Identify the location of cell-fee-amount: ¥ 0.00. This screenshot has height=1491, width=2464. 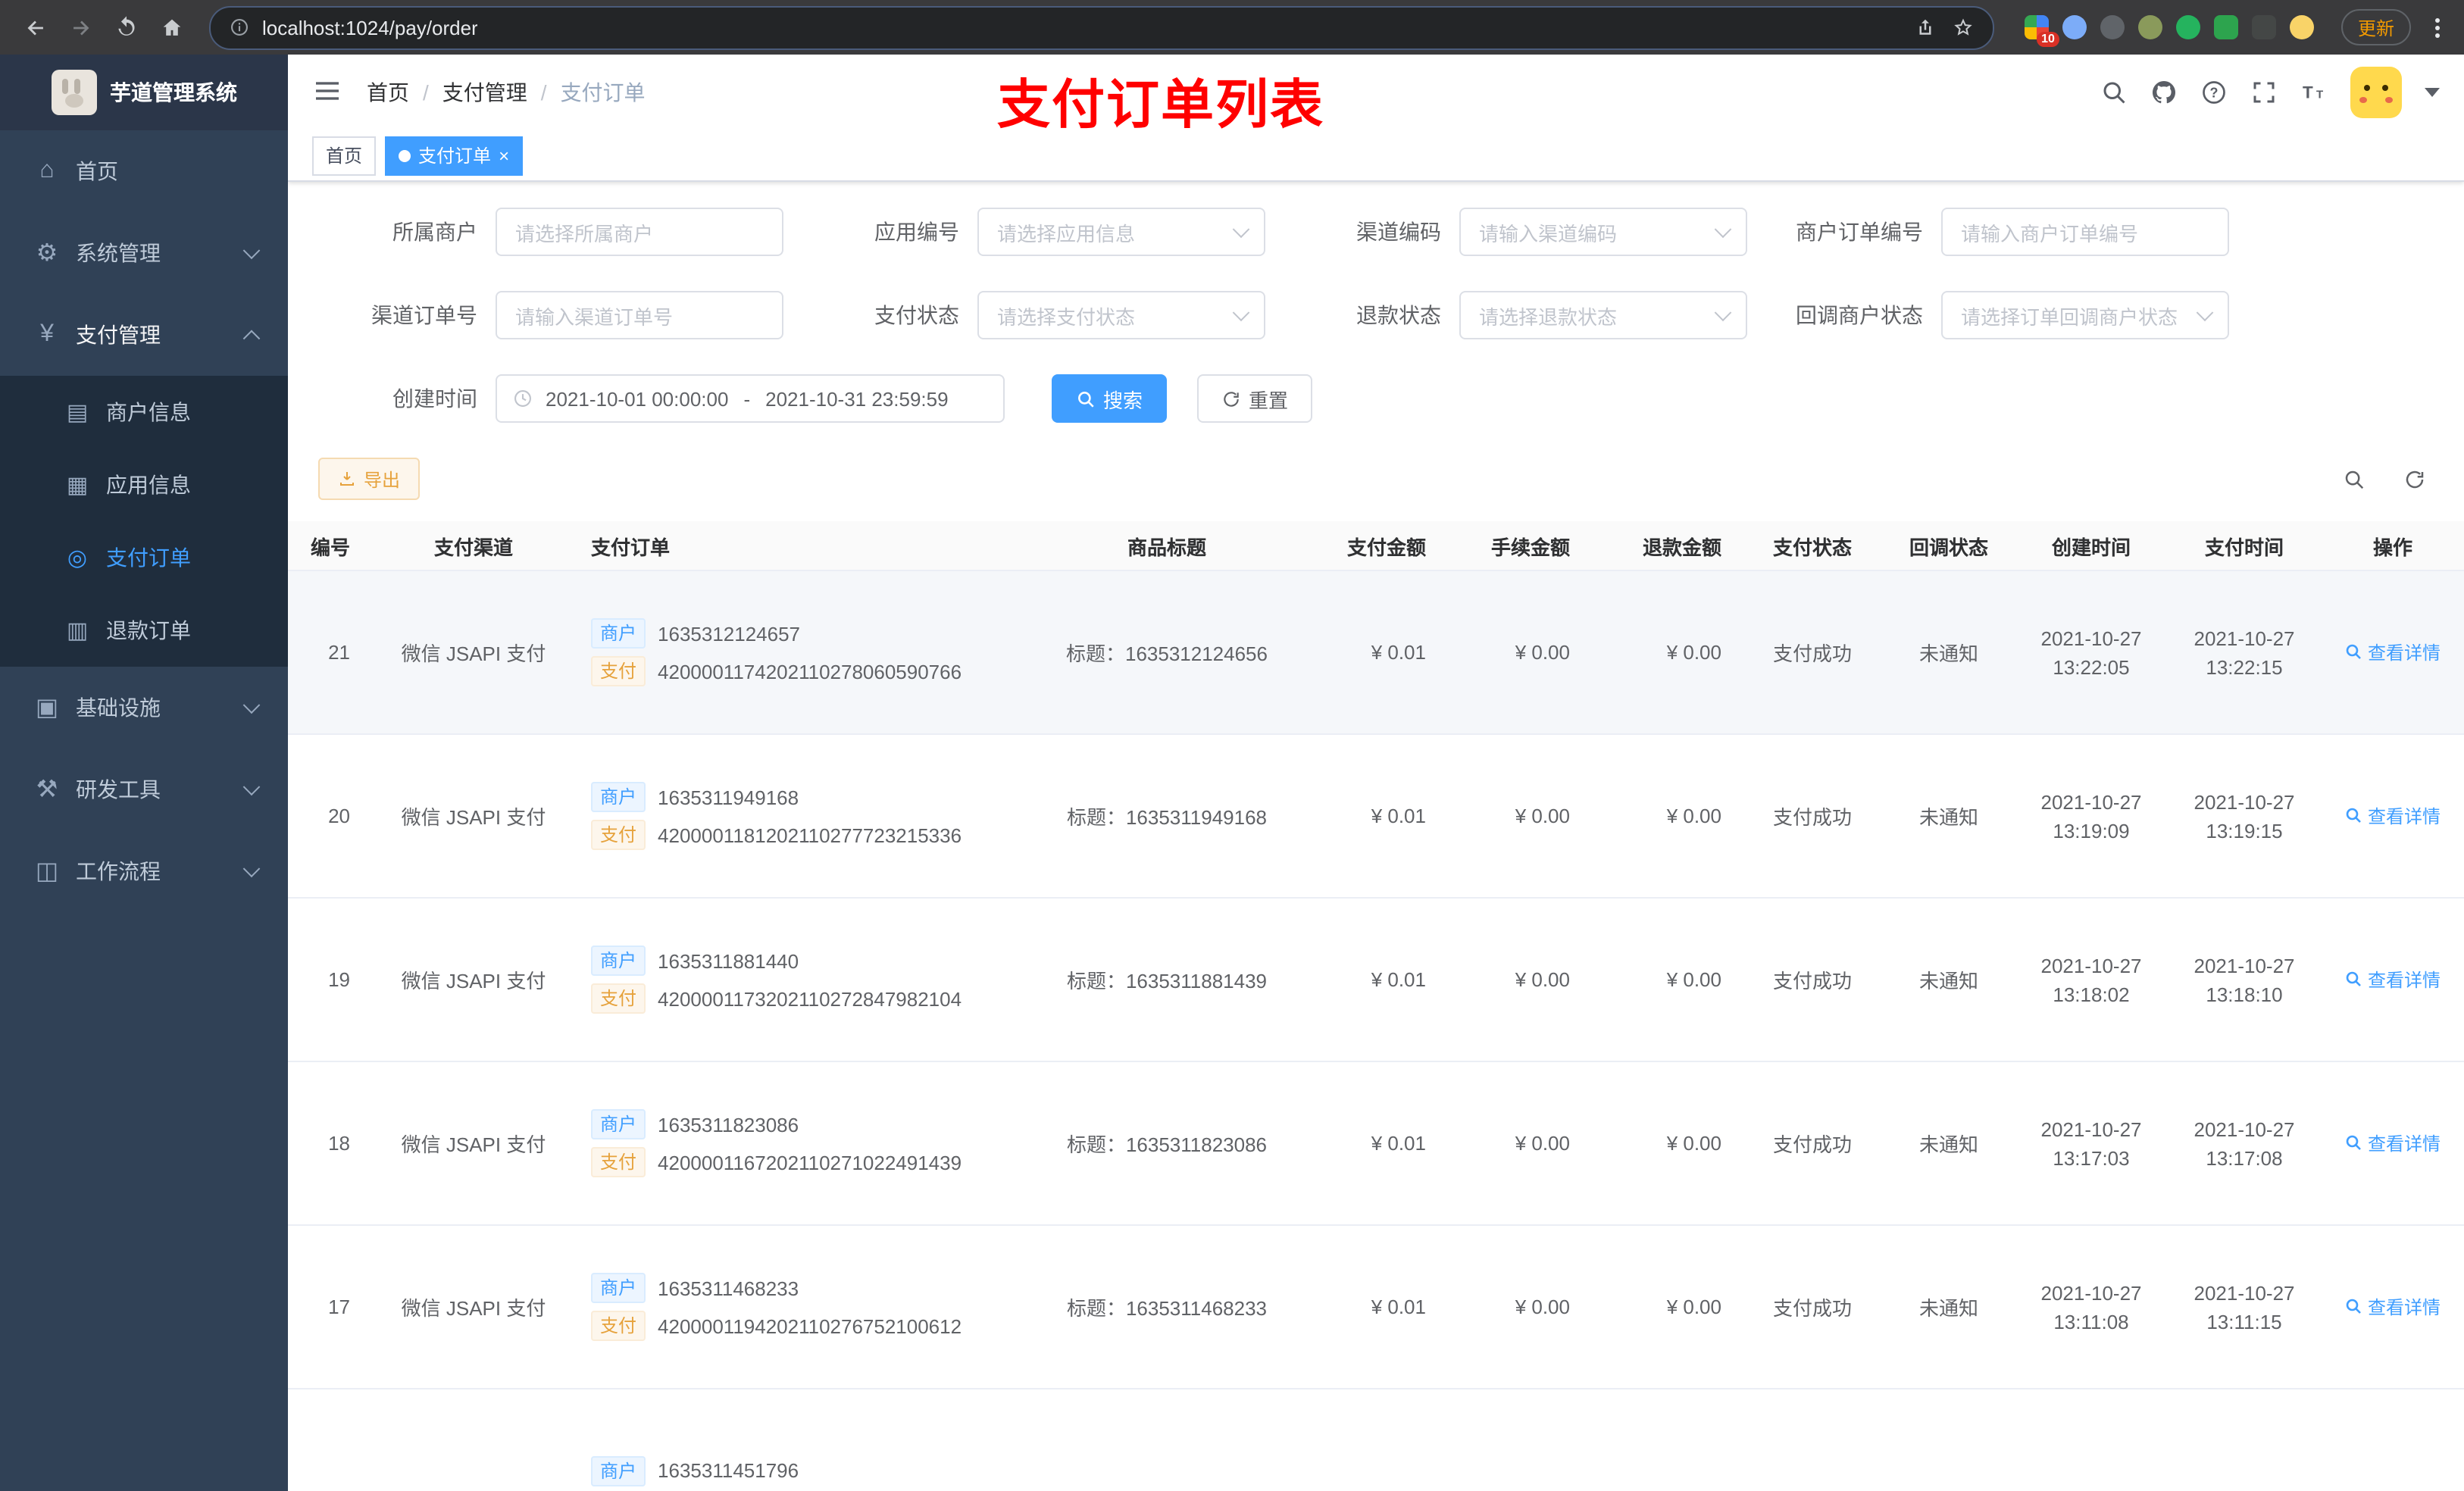
(1542, 979).